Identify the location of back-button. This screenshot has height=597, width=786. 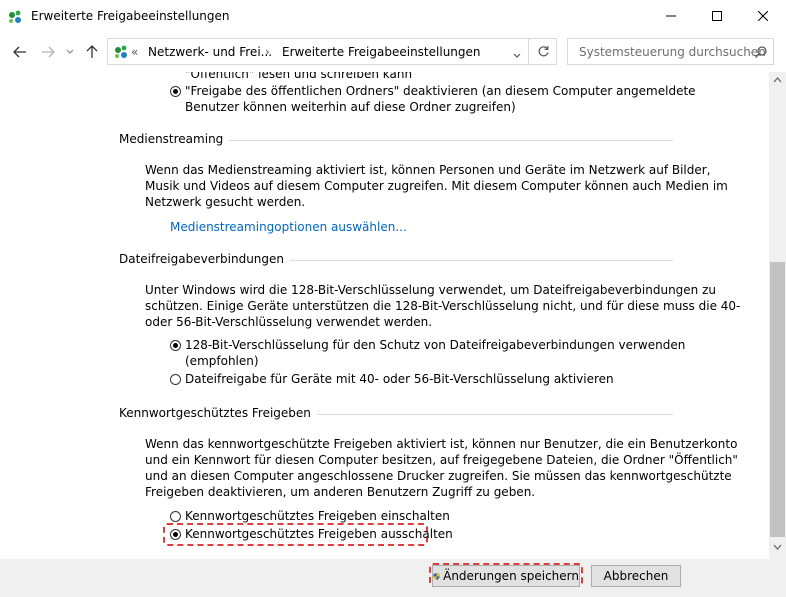
(20, 52).